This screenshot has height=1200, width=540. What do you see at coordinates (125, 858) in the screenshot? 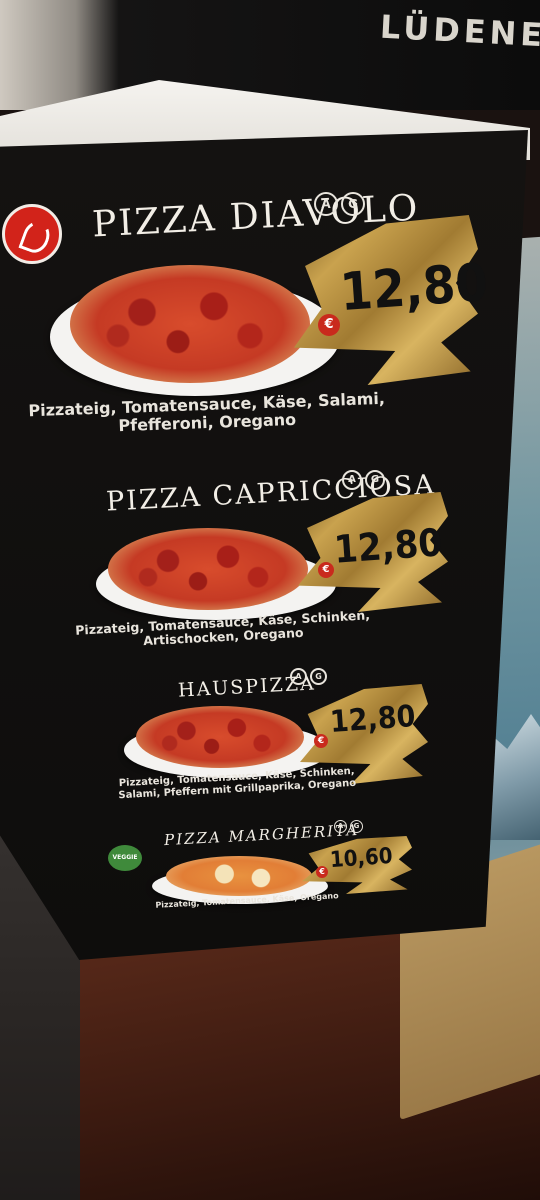
I see `veggie-icon: VEGGIE` at bounding box center [125, 858].